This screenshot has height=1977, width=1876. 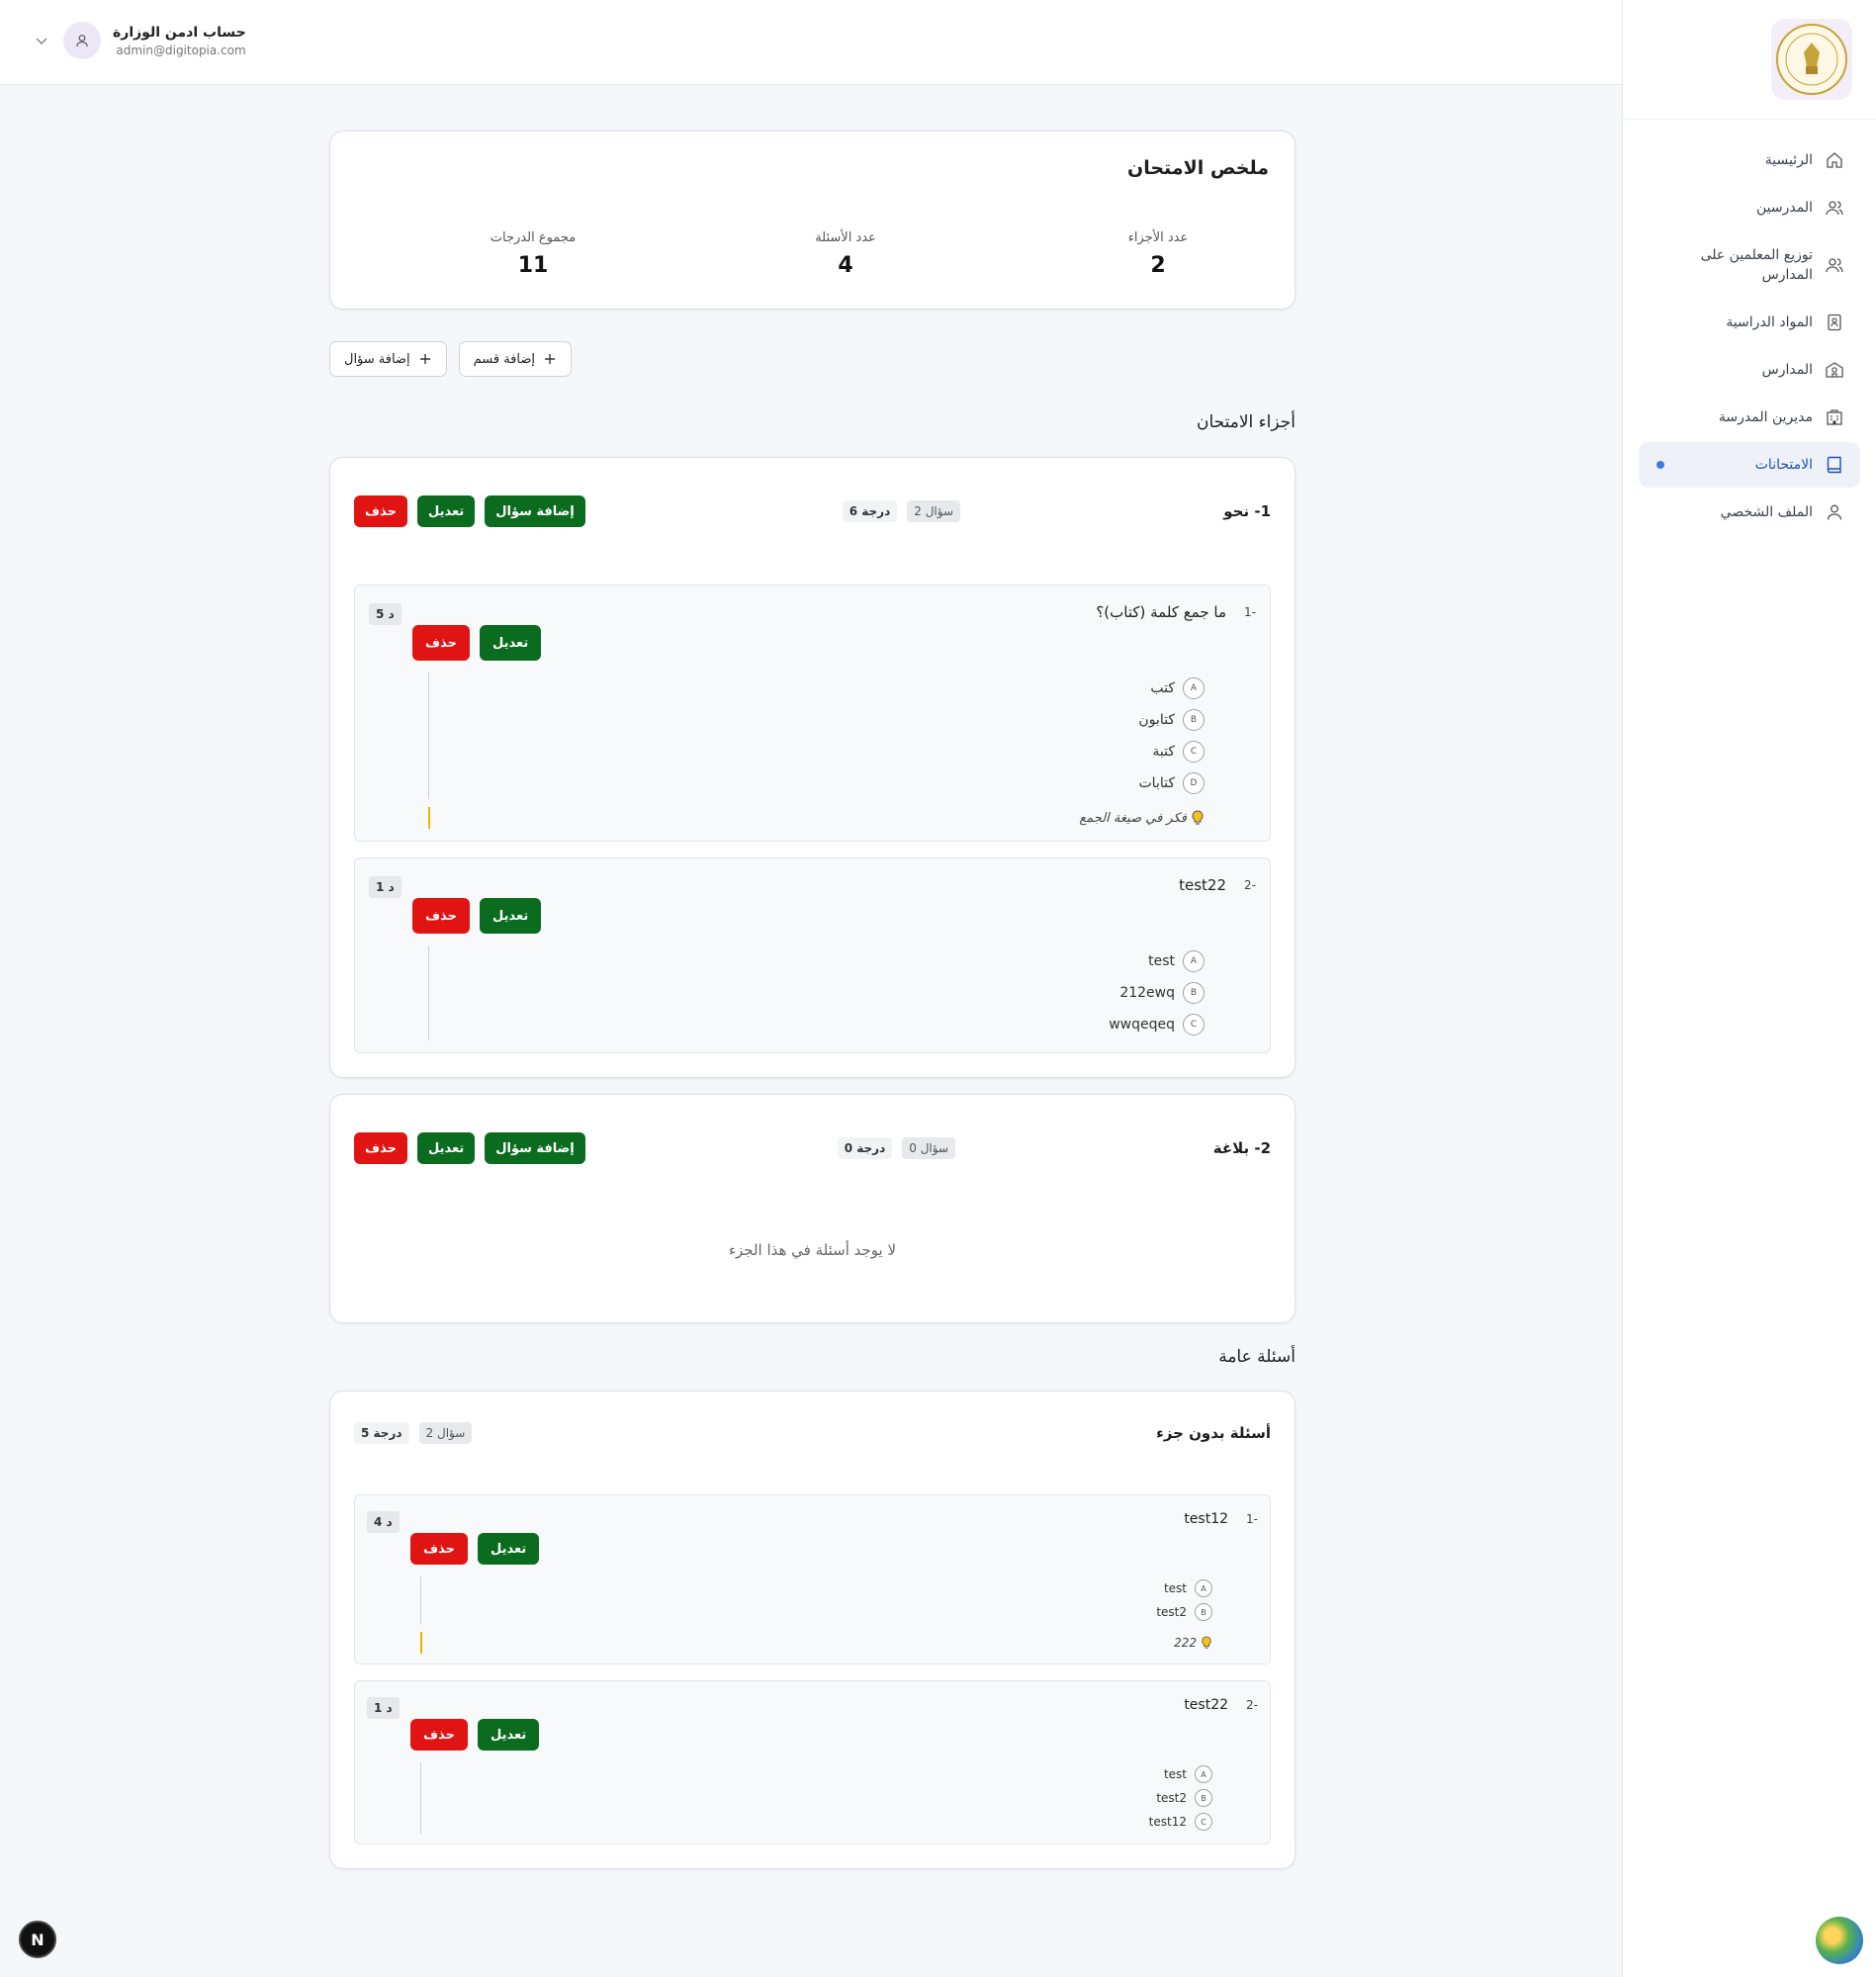 What do you see at coordinates (37, 1939) in the screenshot?
I see `dev-tools-button: N` at bounding box center [37, 1939].